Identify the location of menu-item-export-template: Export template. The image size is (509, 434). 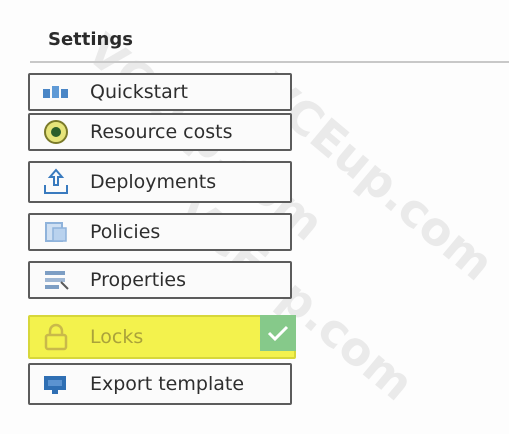
(160, 384).